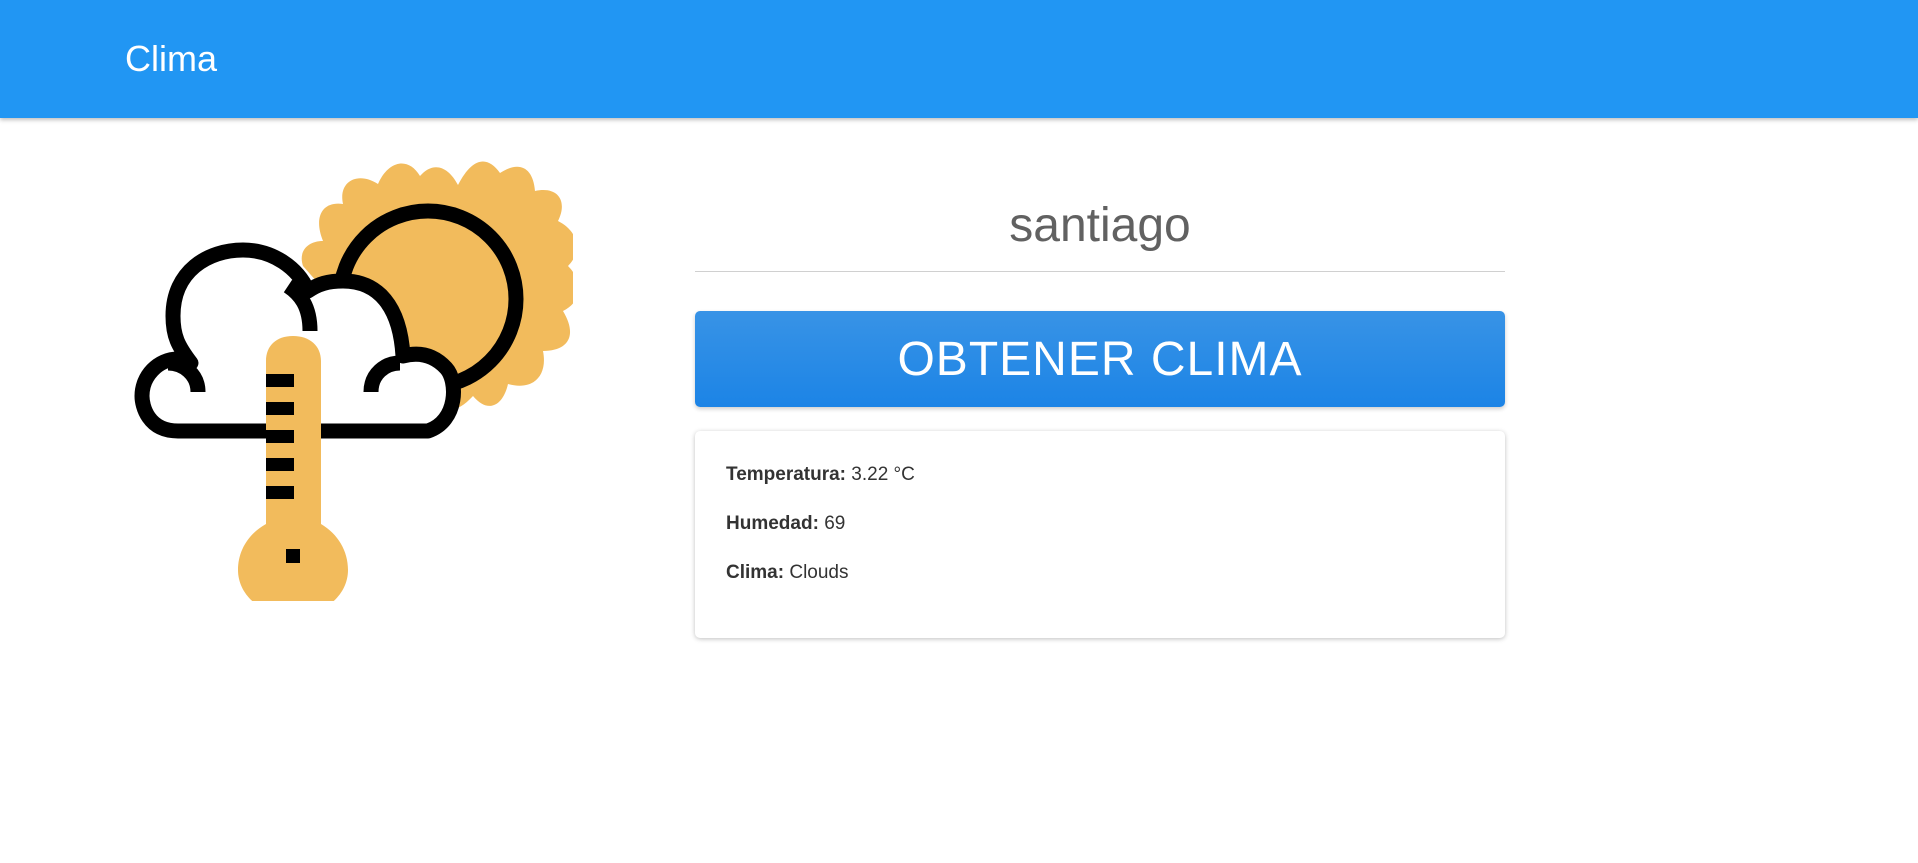 The width and height of the screenshot is (1918, 863). I want to click on humidity-label: Humedad:, so click(772, 523).